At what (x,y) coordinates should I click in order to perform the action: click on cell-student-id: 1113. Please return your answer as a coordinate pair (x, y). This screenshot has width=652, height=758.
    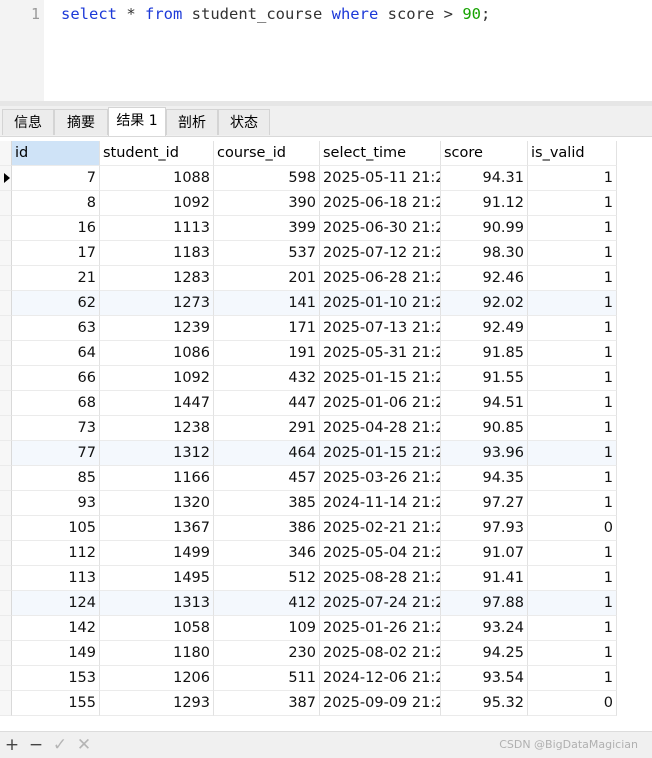
    Looking at the image, I should click on (157, 228).